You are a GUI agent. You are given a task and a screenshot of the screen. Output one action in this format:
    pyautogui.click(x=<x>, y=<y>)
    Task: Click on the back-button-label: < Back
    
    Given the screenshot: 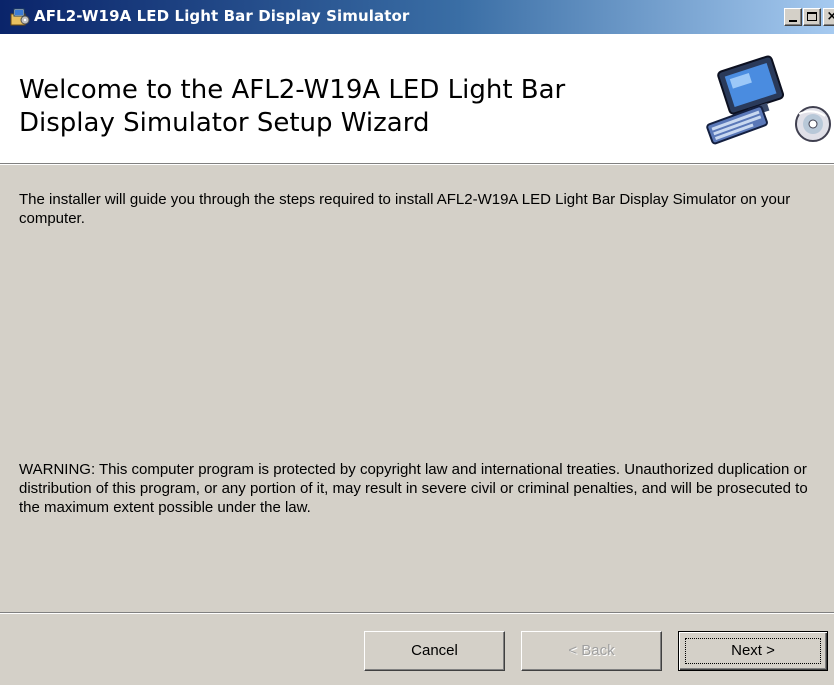 What is the action you would take?
    pyautogui.click(x=591, y=650)
    